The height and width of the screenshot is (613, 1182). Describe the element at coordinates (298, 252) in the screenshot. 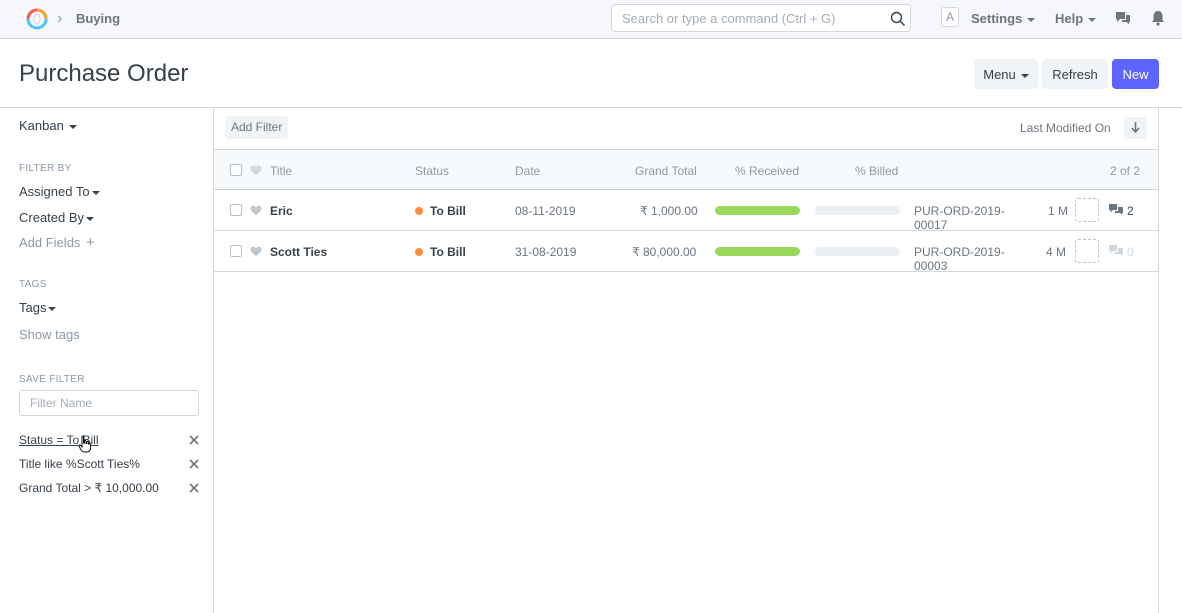

I see `row-title: Scott Ties` at that location.